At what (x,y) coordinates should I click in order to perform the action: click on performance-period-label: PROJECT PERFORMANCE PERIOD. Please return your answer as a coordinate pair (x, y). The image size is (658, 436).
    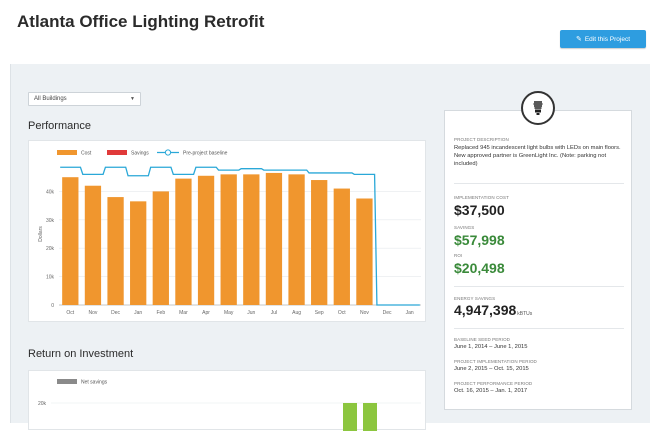
    Looking at the image, I should click on (493, 383).